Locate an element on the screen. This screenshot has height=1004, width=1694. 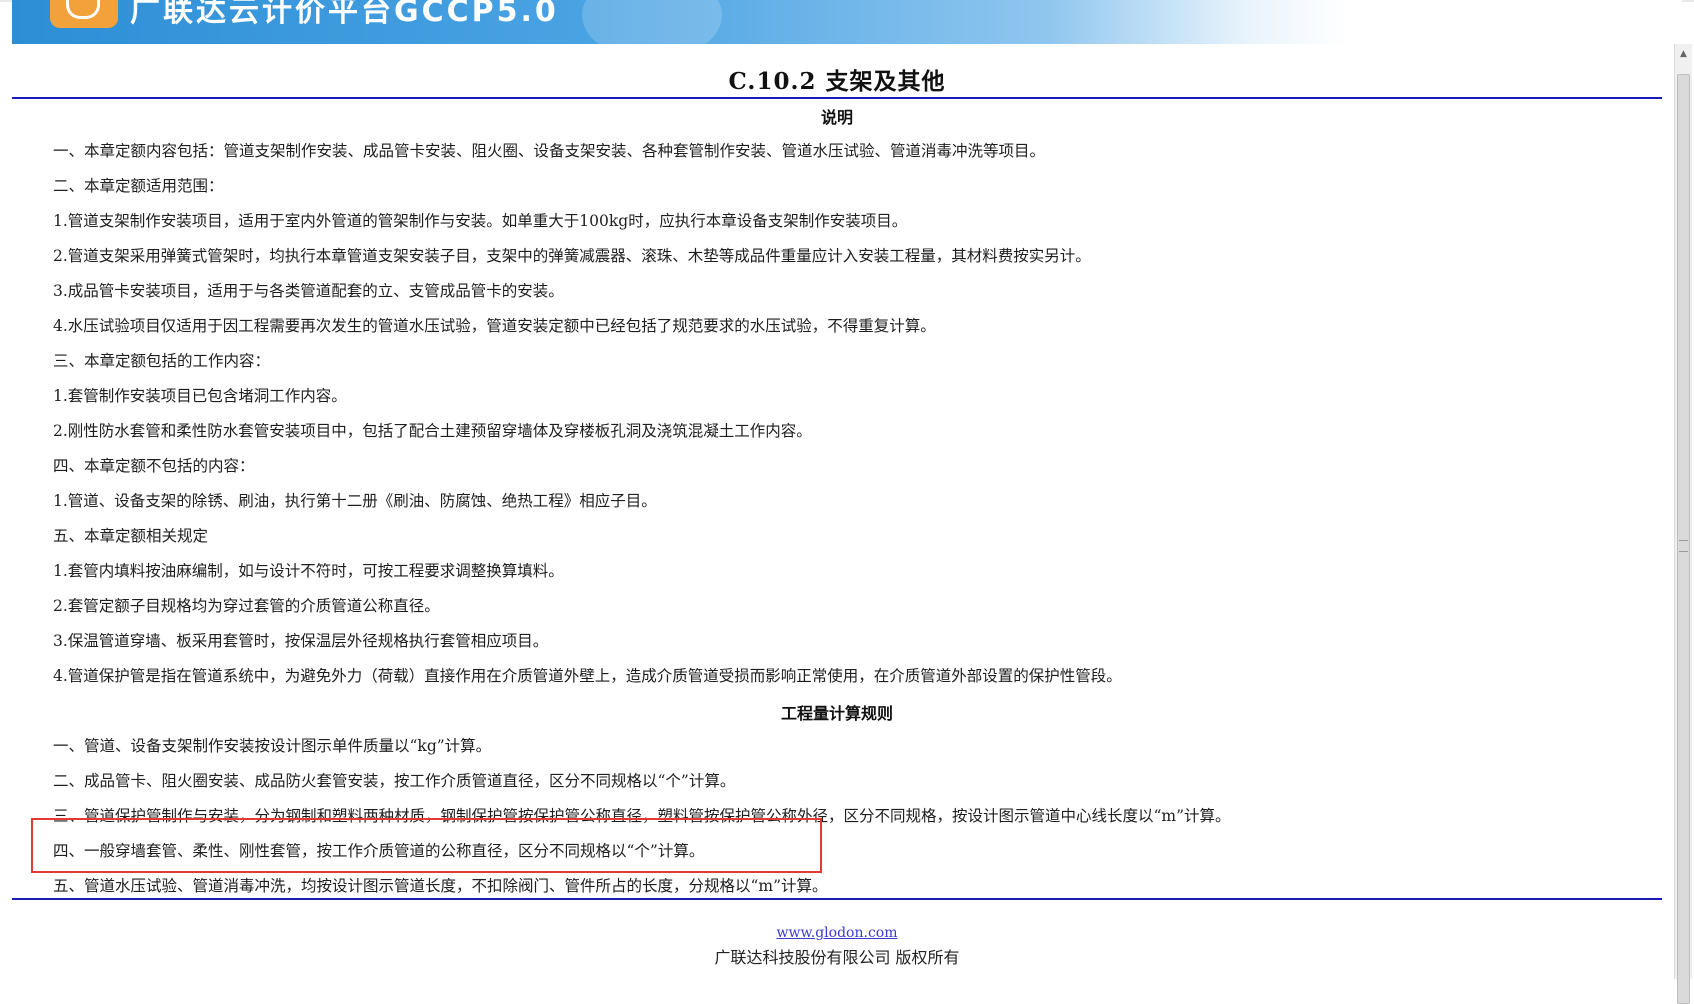
footer-divider is located at coordinates (837, 899).